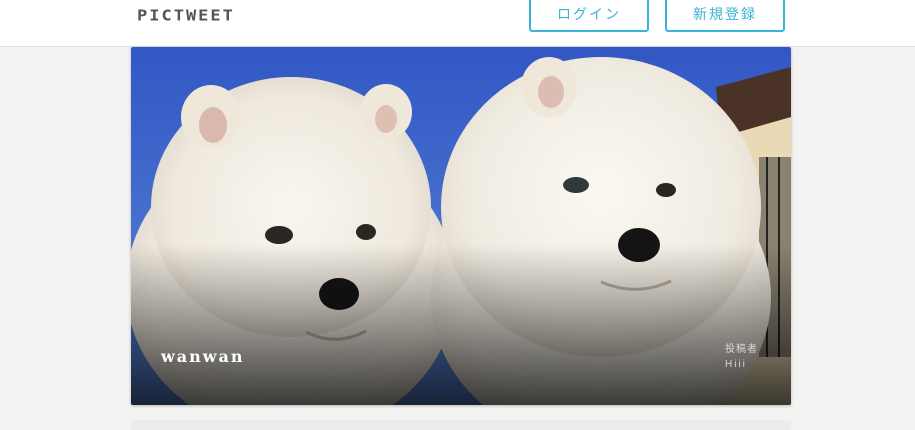 The width and height of the screenshot is (915, 430). I want to click on poster-name: Hiii, so click(736, 364).